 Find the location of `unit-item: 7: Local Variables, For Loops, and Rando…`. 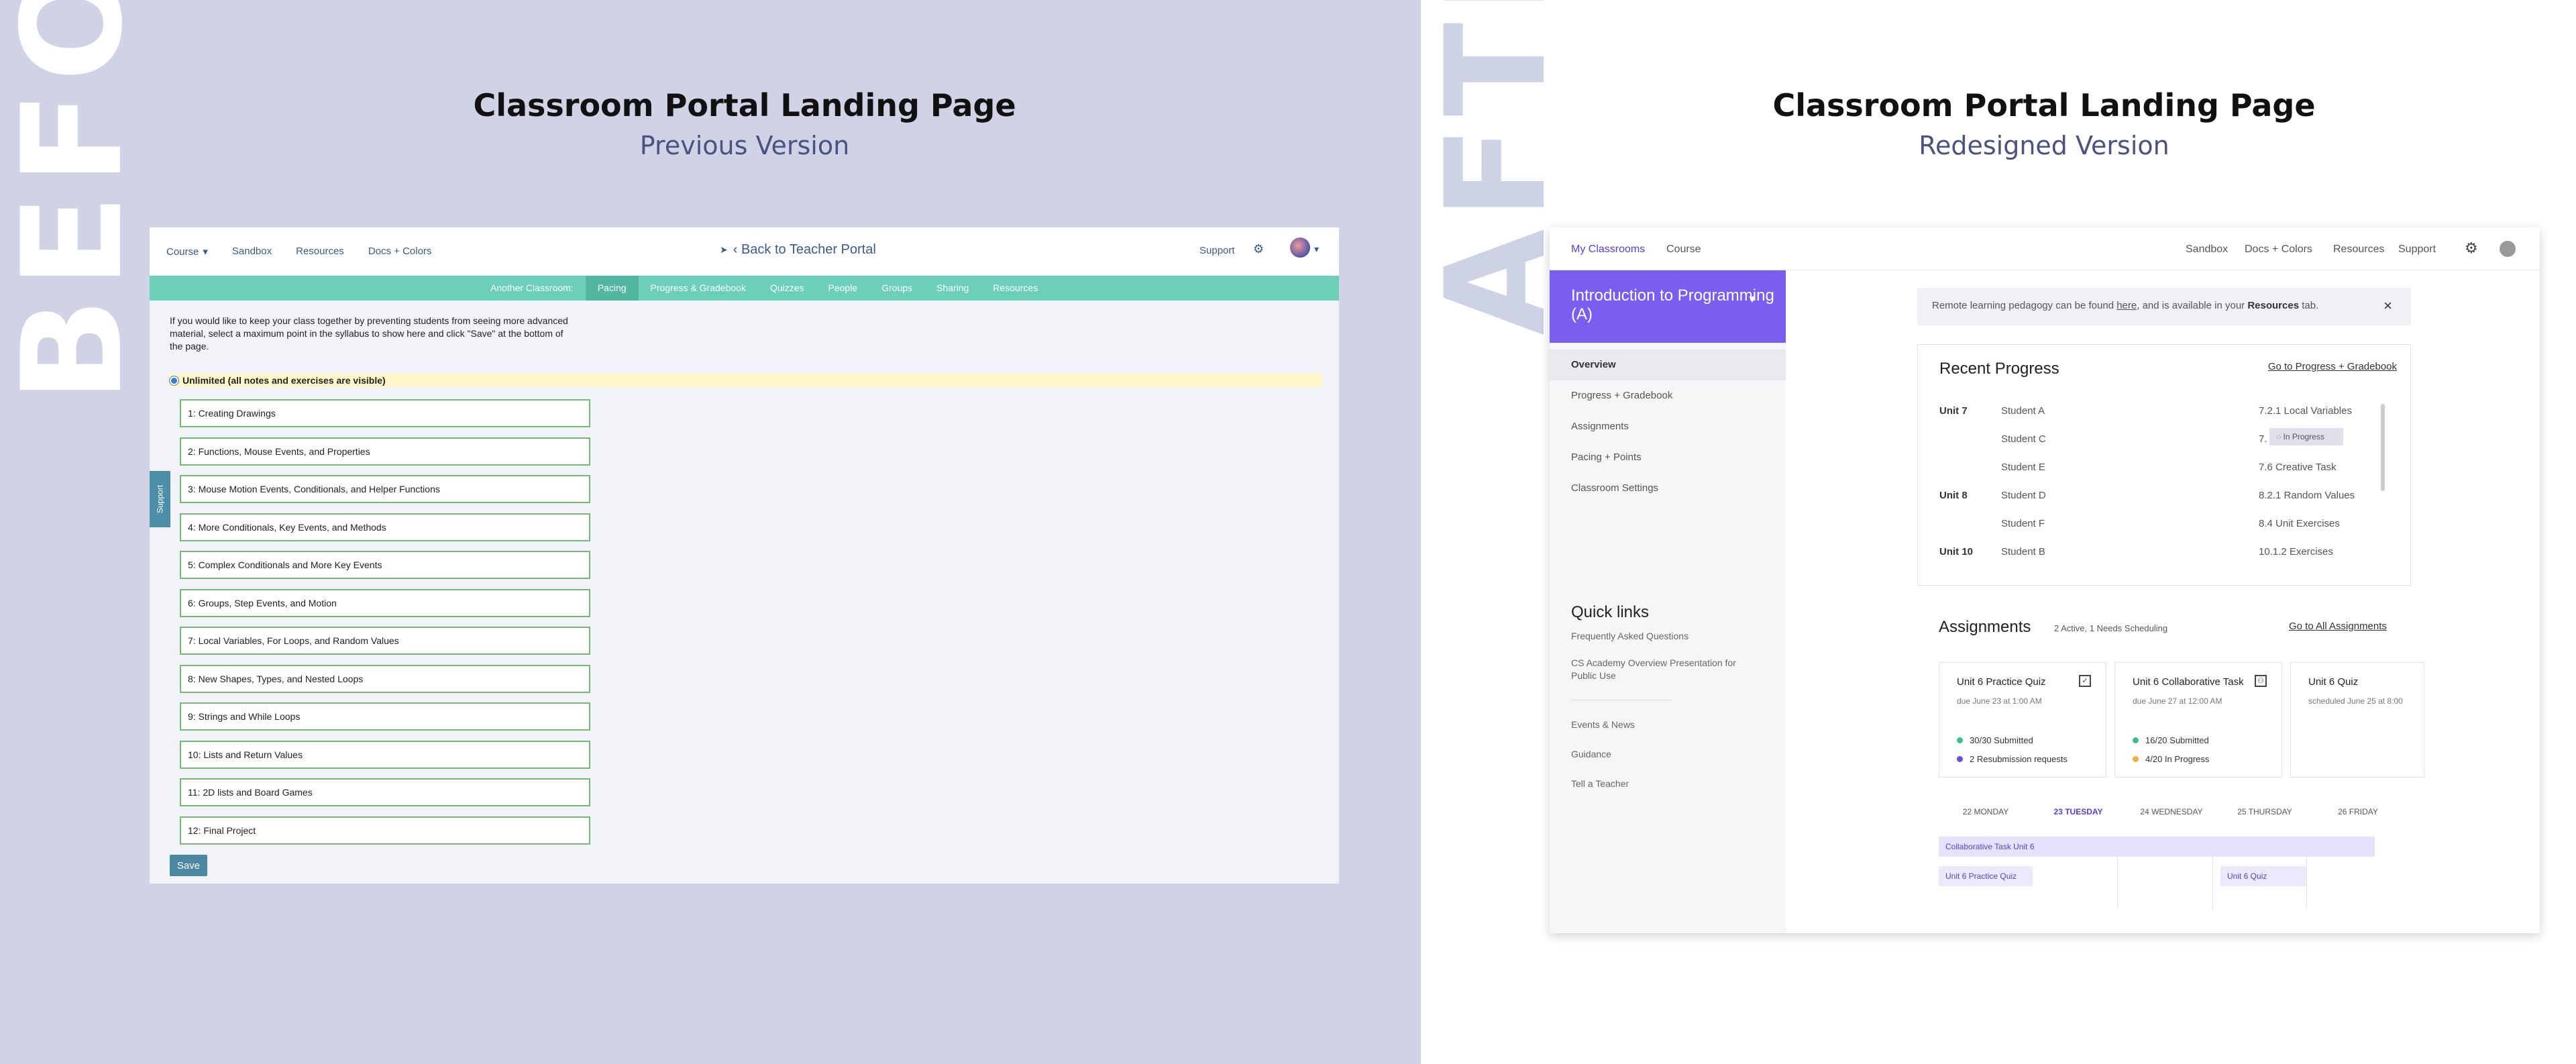

unit-item: 7: Local Variables, For Loops, and Rando… is located at coordinates (385, 641).